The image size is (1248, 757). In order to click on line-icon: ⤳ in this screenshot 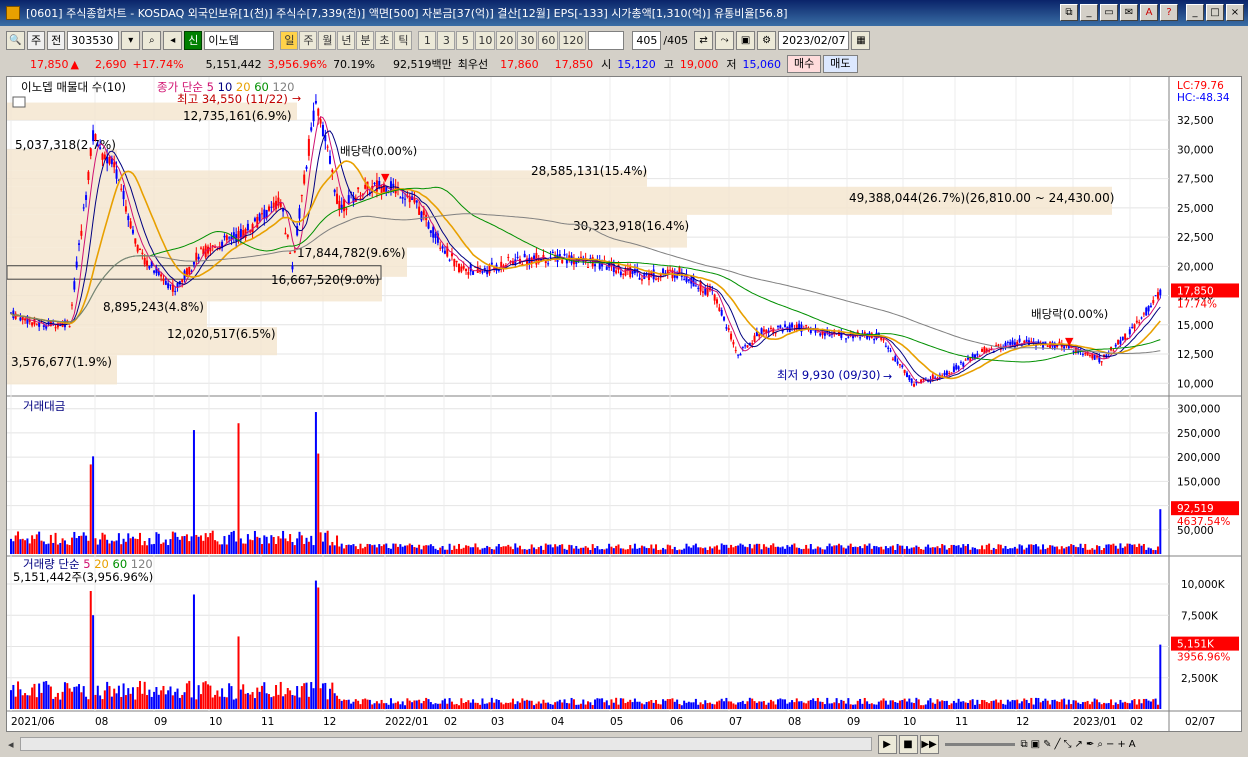, I will do `click(725, 40)`.